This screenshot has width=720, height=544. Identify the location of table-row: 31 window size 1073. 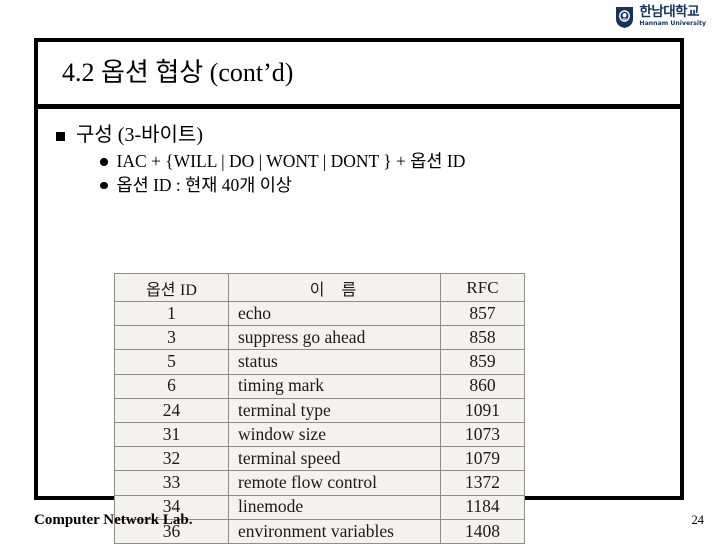
(319, 434).